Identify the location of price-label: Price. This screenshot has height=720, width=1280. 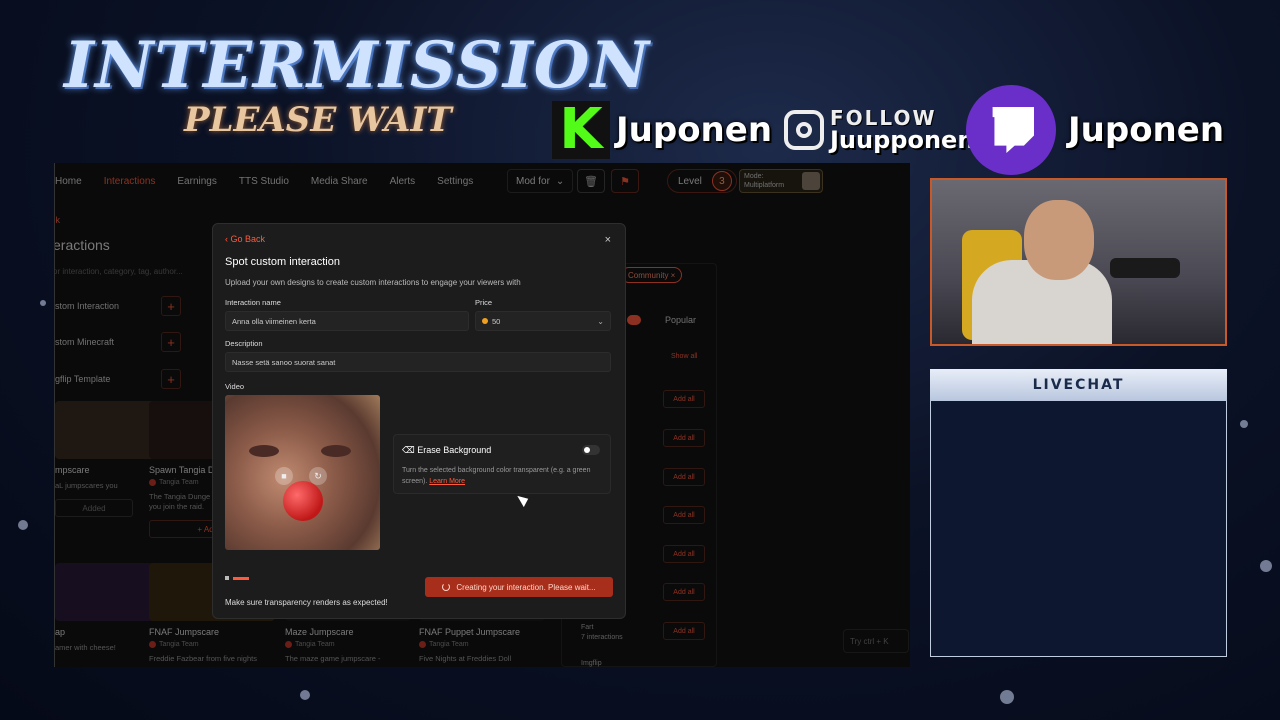
(484, 302).